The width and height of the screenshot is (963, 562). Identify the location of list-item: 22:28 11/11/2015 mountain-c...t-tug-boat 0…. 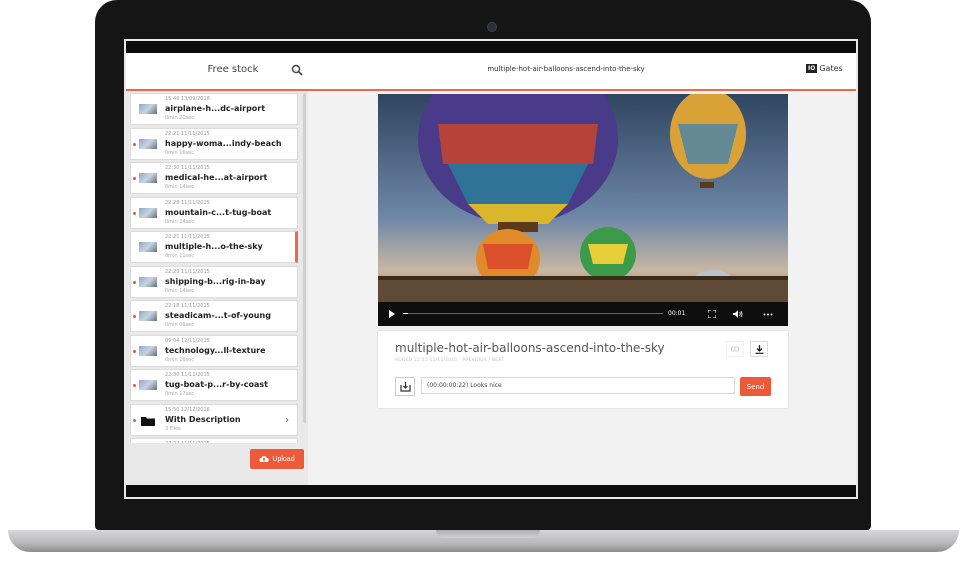
(214, 212).